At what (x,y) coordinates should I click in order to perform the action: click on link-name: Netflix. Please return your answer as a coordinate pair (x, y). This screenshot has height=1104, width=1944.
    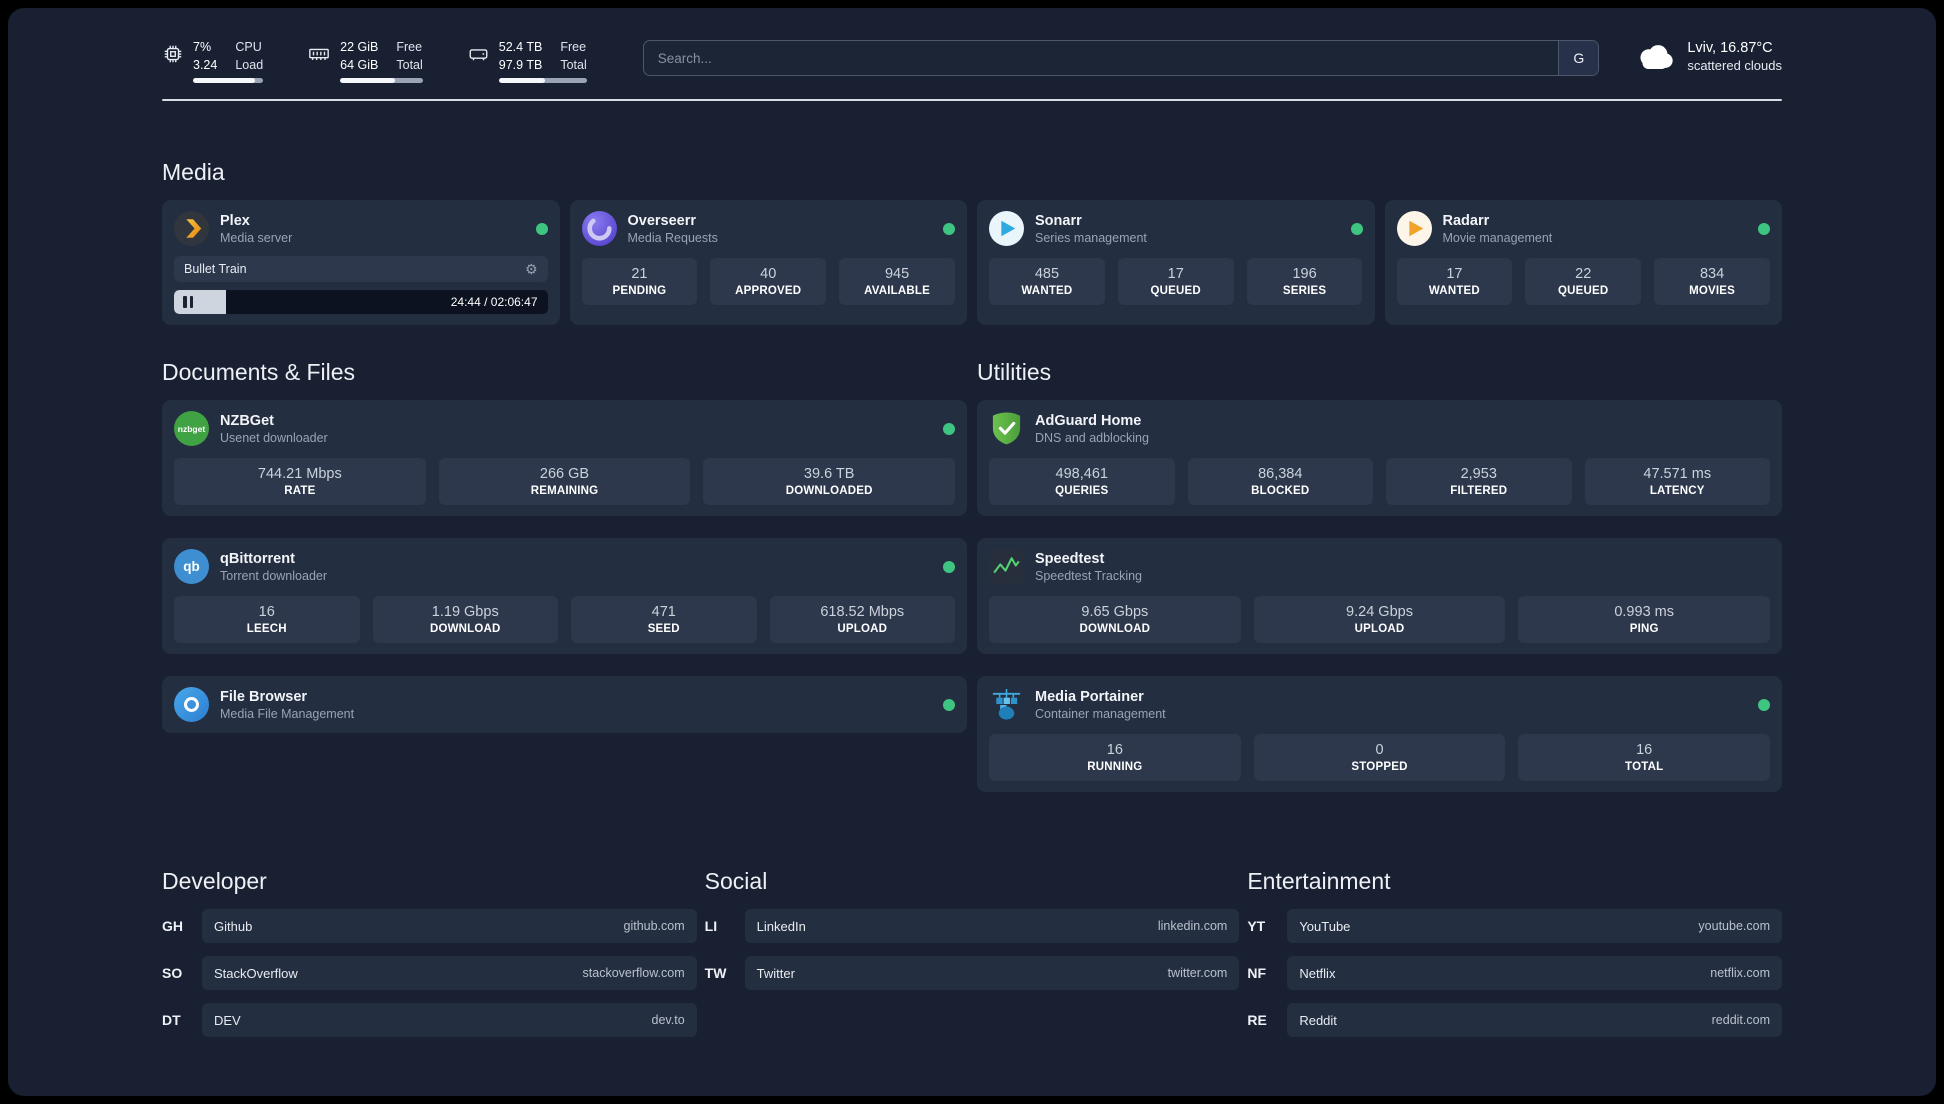
    Looking at the image, I should click on (1317, 973).